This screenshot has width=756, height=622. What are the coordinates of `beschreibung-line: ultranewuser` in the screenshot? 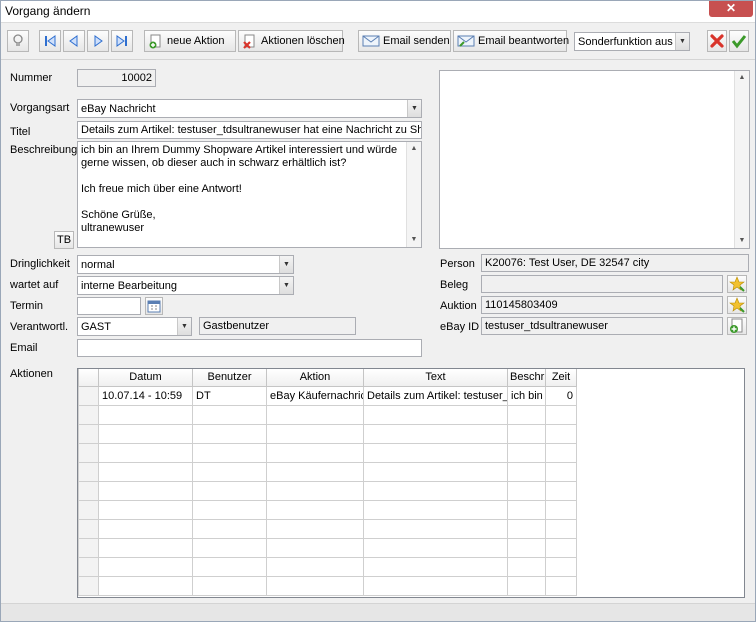 It's located at (112, 228).